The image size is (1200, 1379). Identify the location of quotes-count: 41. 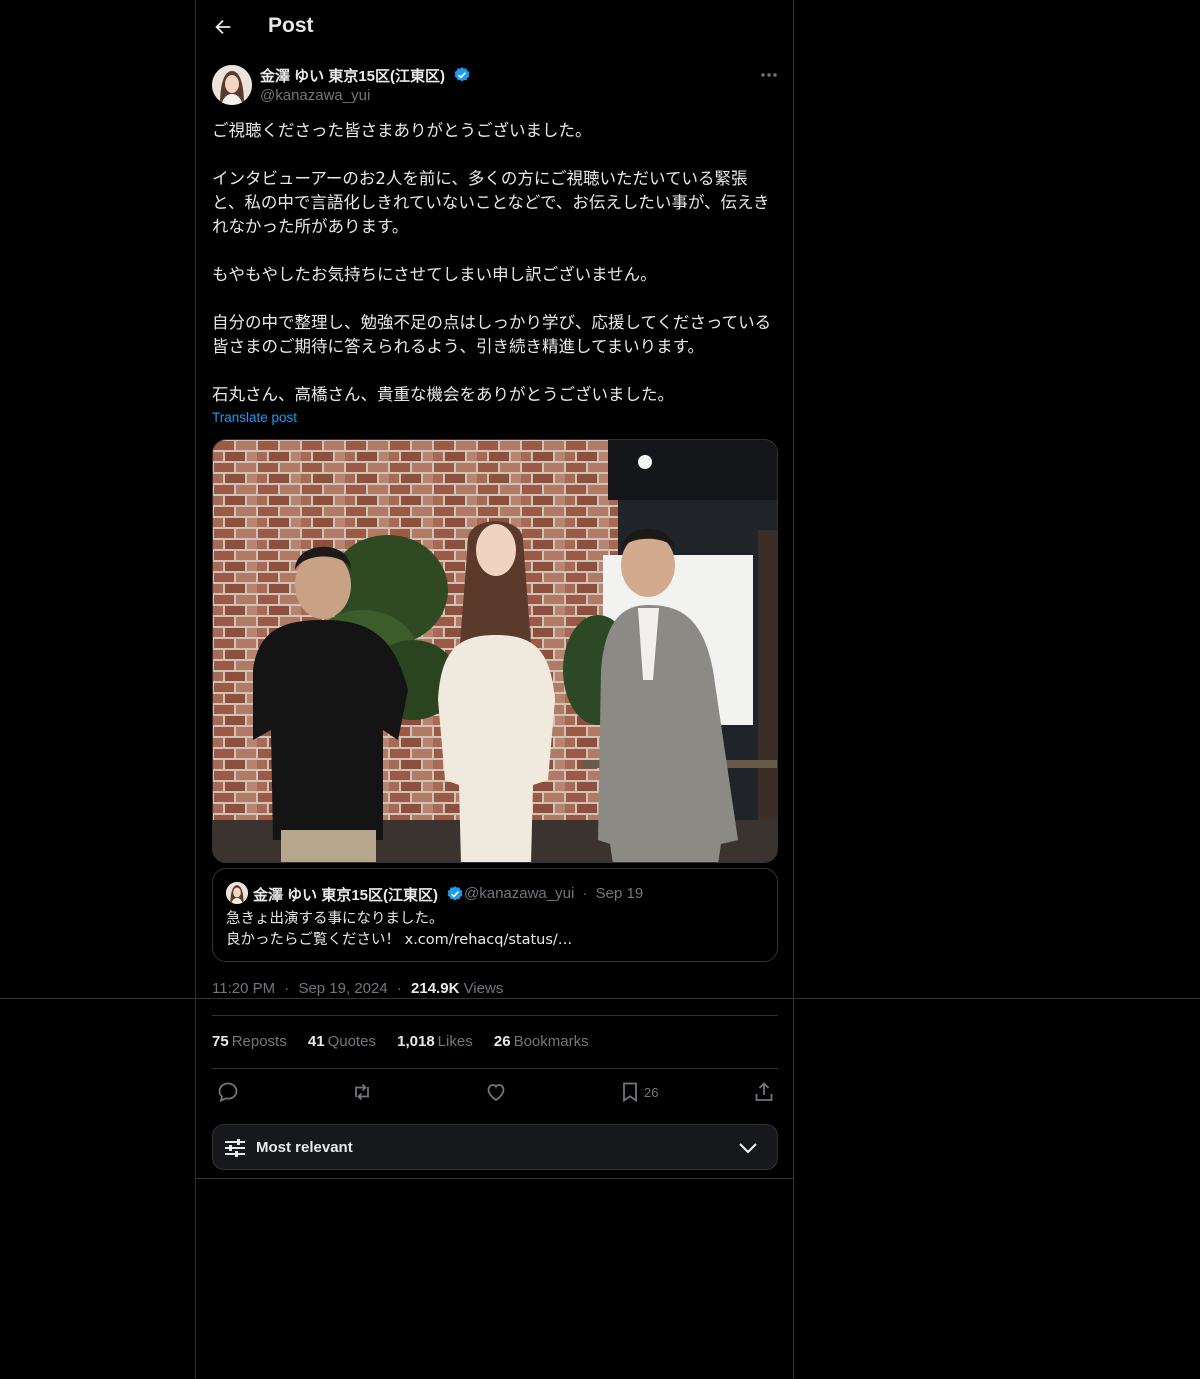
(316, 1041).